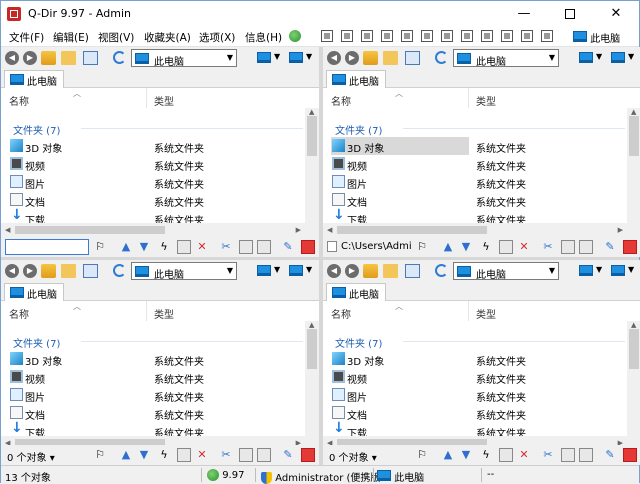  Describe the element at coordinates (448, 247) in the screenshot. I see `up-arrow-icon: ▲` at that location.